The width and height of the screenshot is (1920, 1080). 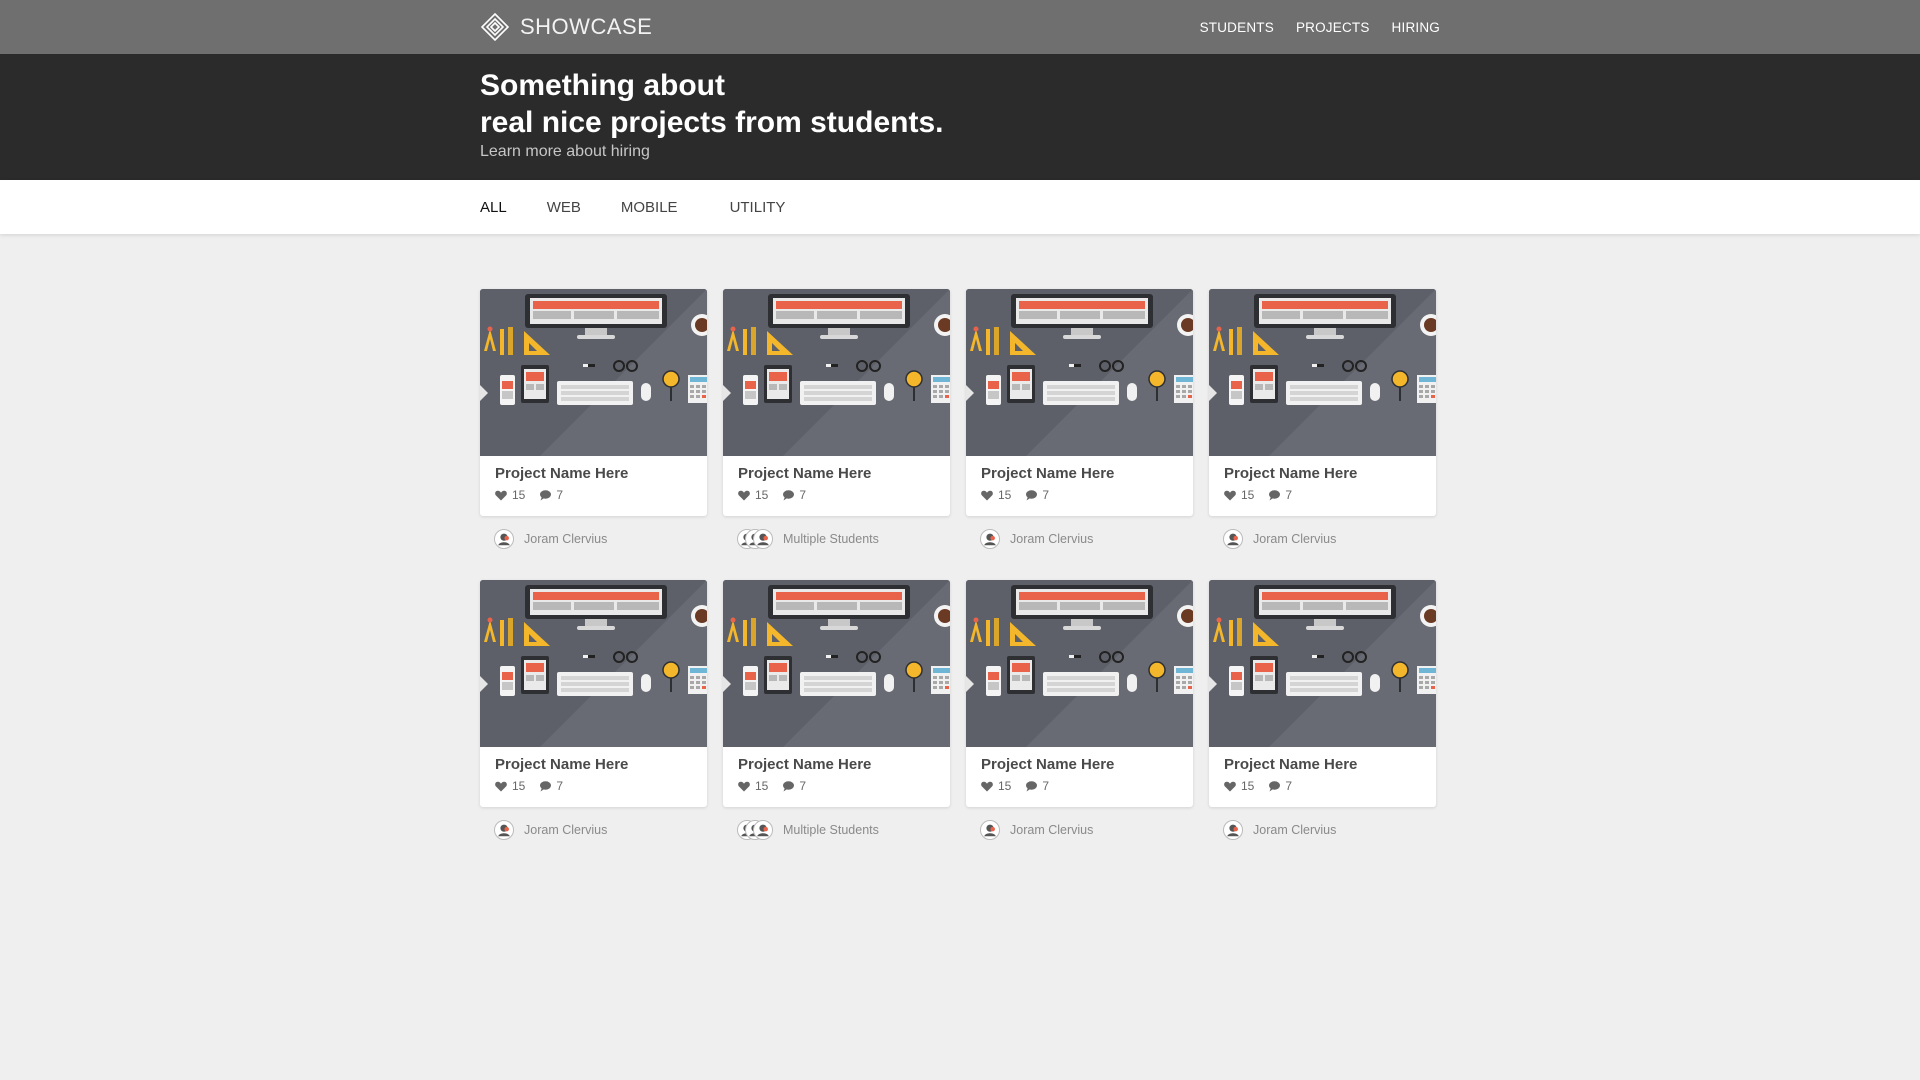 What do you see at coordinates (564, 207) in the screenshot?
I see `tab-web: WEB` at bounding box center [564, 207].